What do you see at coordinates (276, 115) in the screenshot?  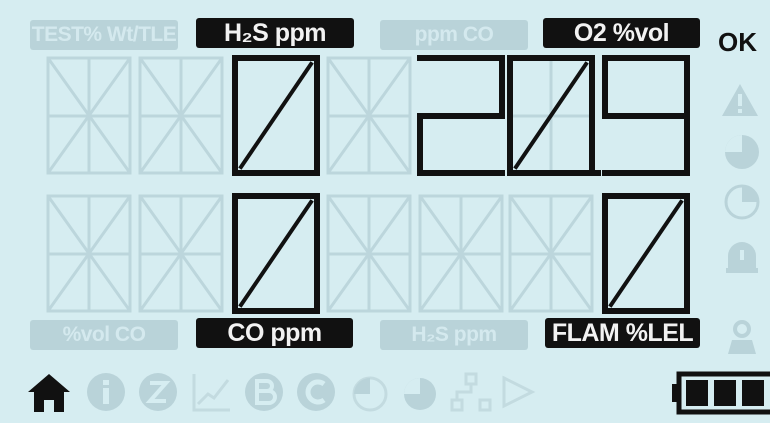 I see `digit-r1-zero` at bounding box center [276, 115].